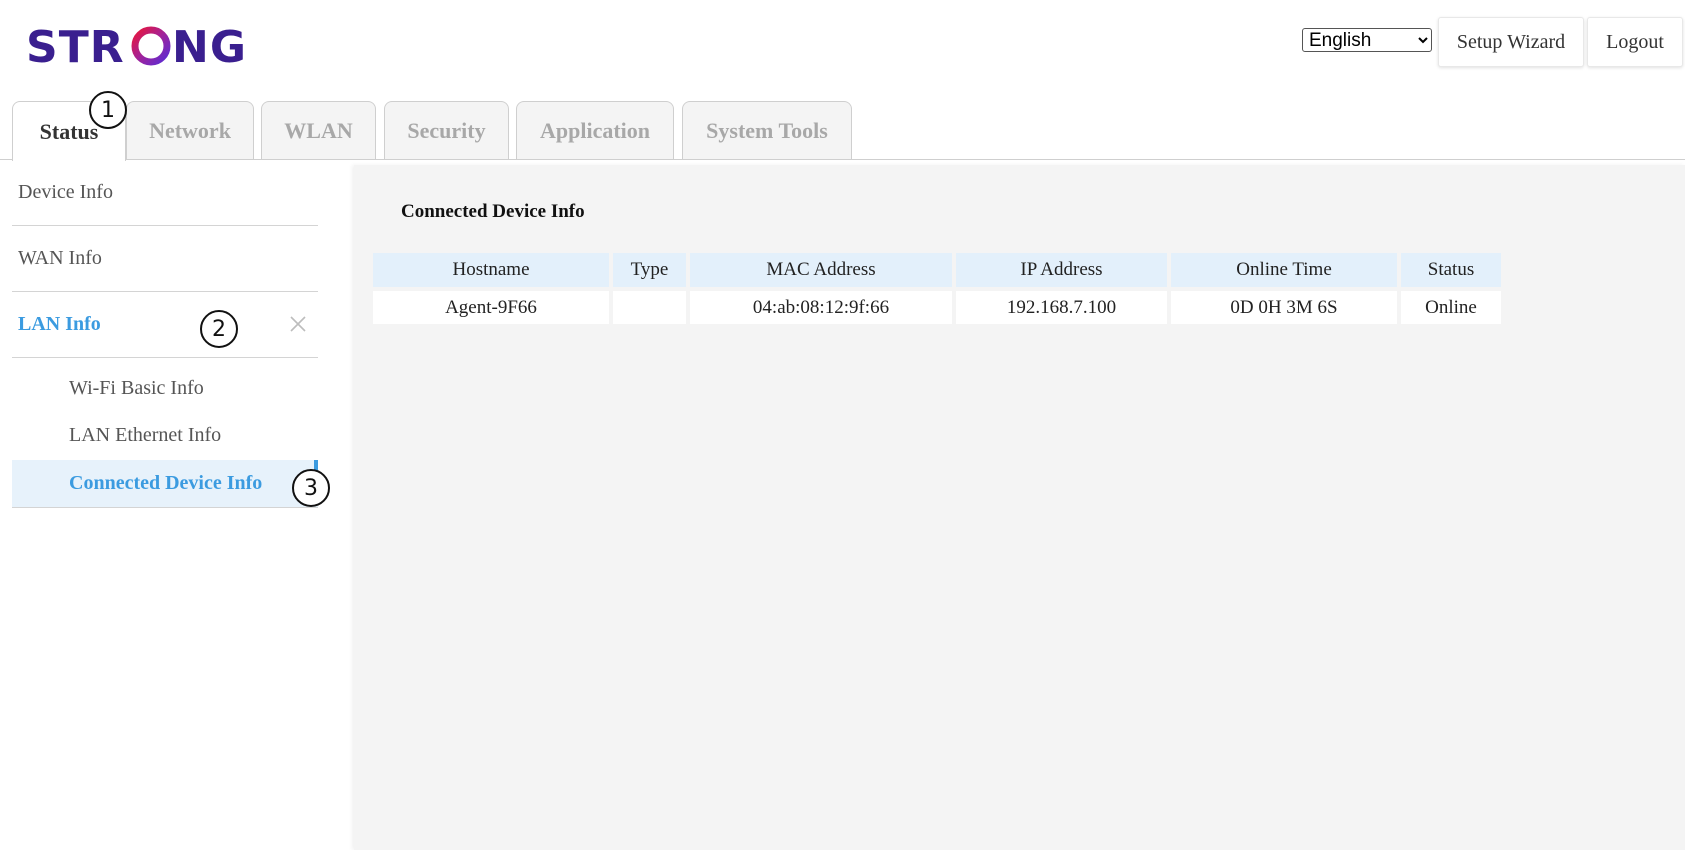 The height and width of the screenshot is (850, 1685). What do you see at coordinates (190, 130) in the screenshot?
I see `tab-network: Network` at bounding box center [190, 130].